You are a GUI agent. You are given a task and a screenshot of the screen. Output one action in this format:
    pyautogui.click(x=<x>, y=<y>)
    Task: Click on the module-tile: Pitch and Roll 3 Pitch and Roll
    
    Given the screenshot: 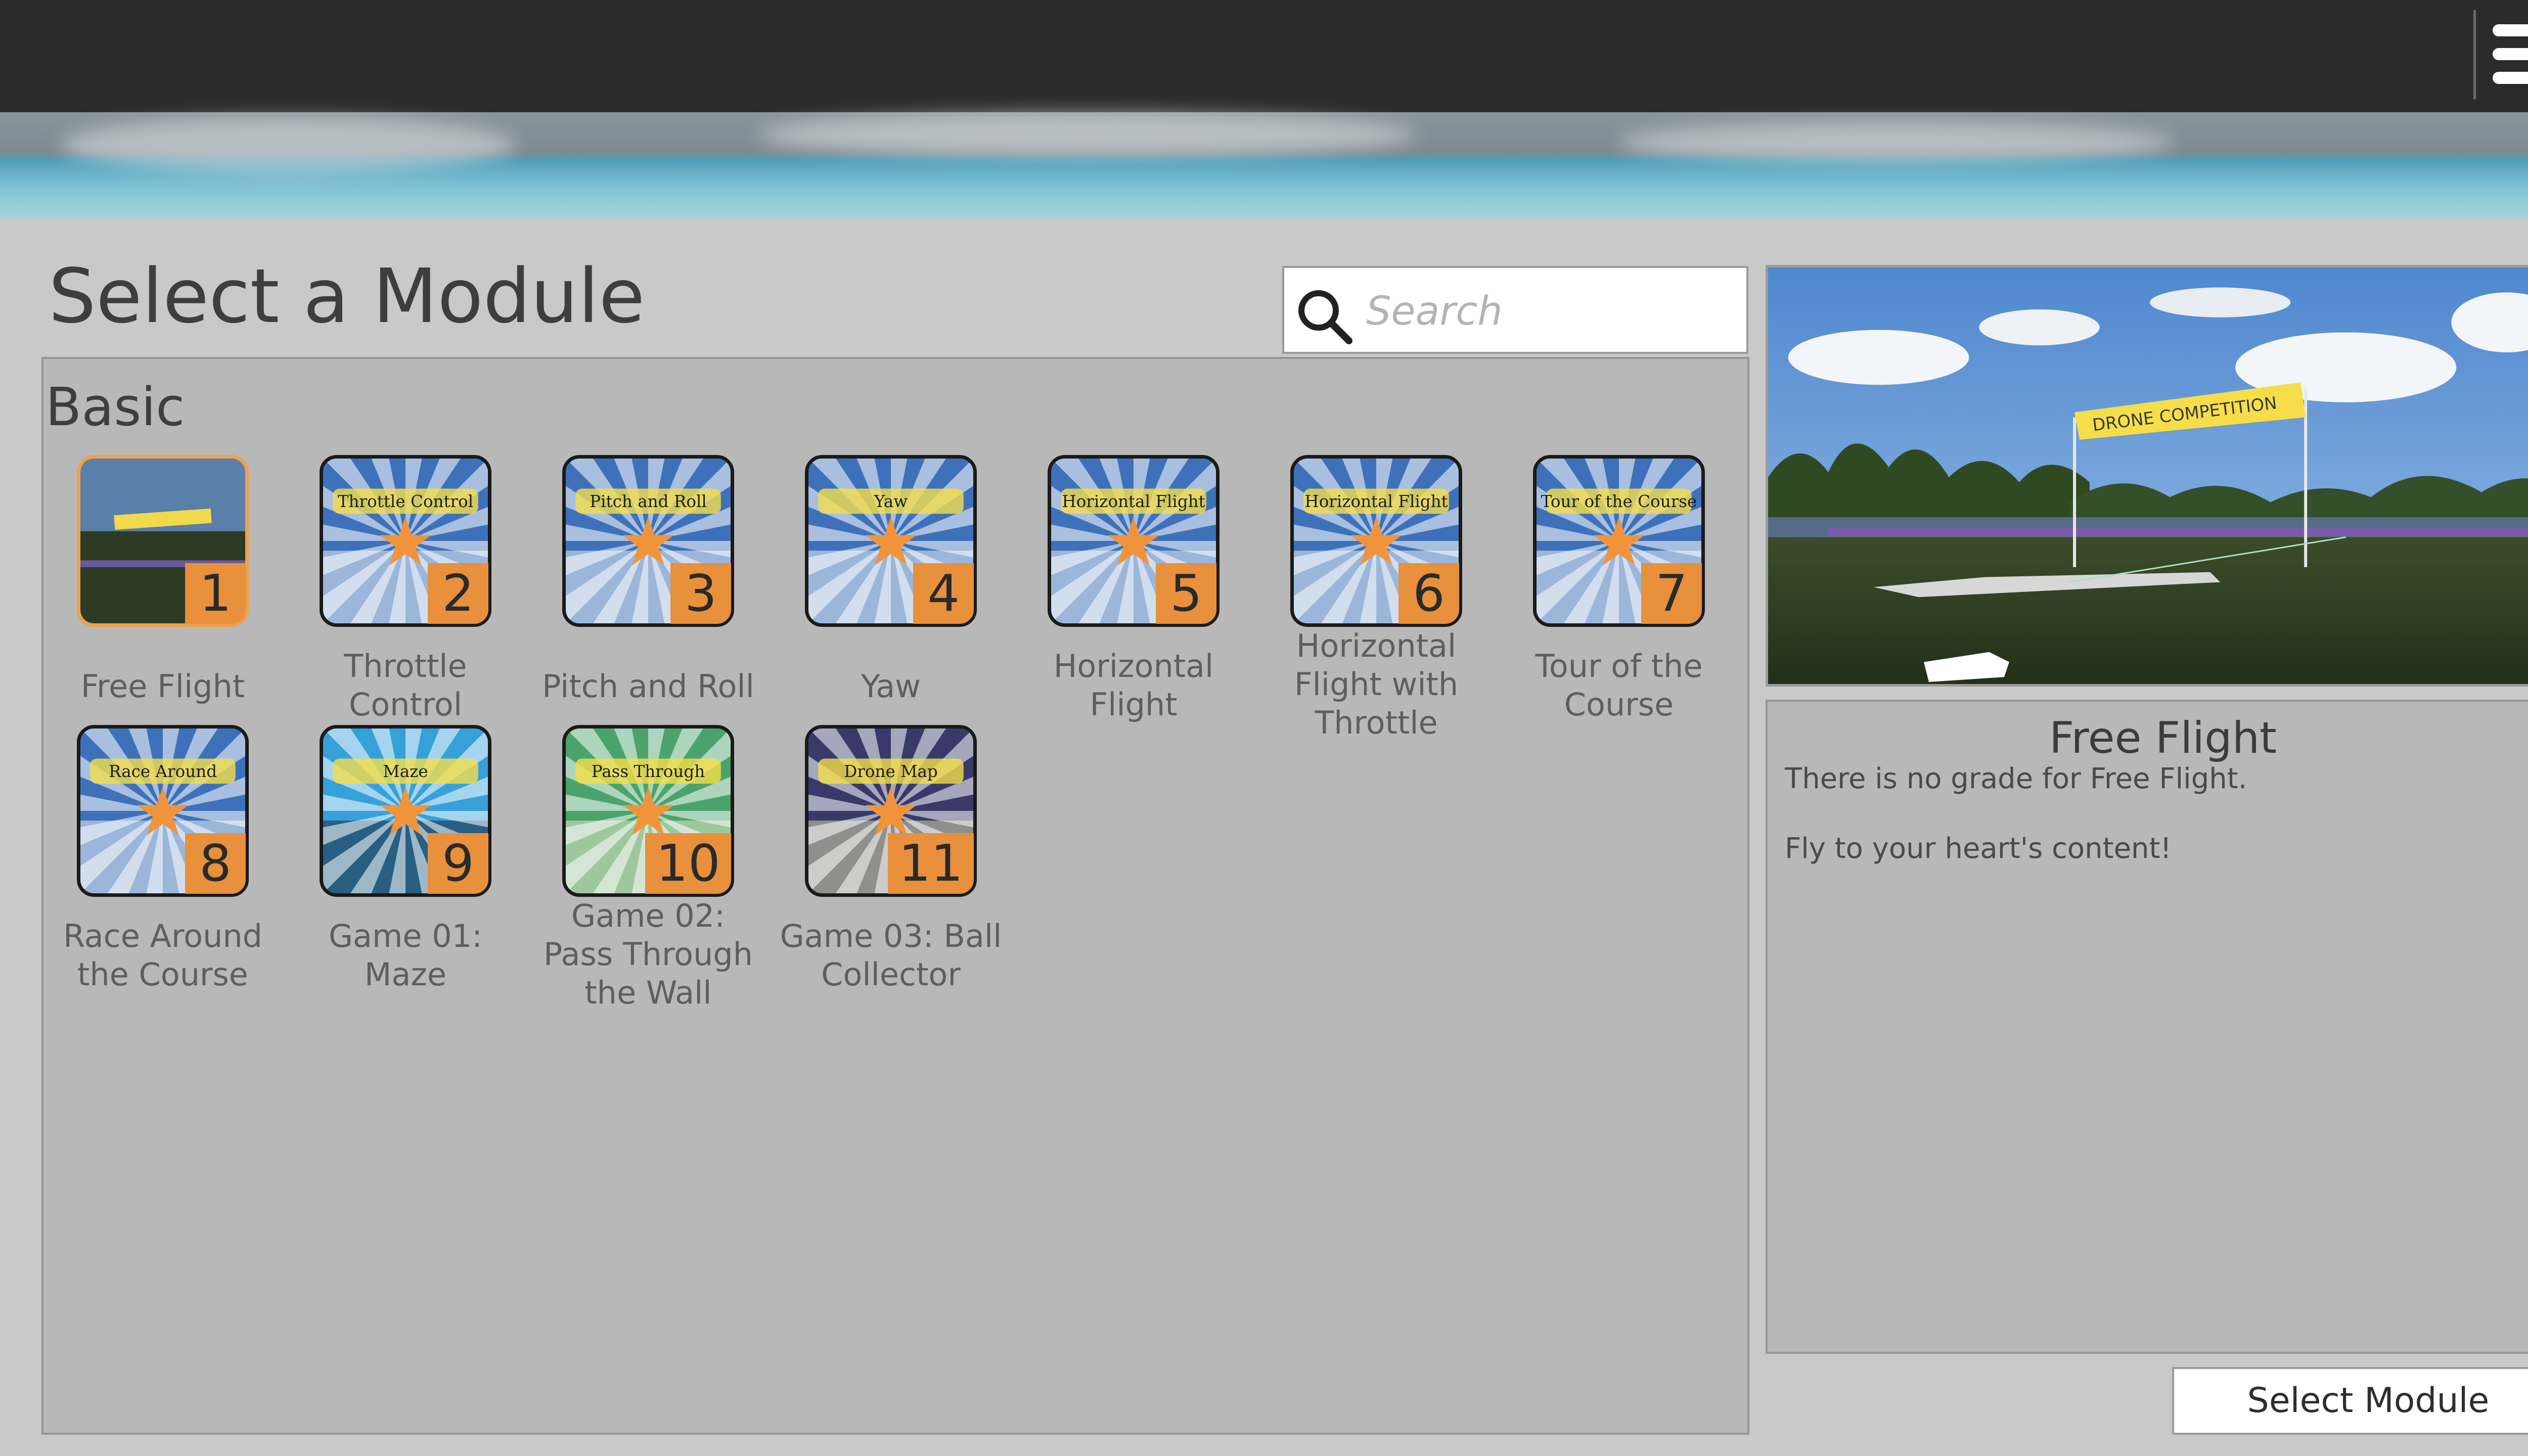 What is the action you would take?
    pyautogui.click(x=648, y=580)
    